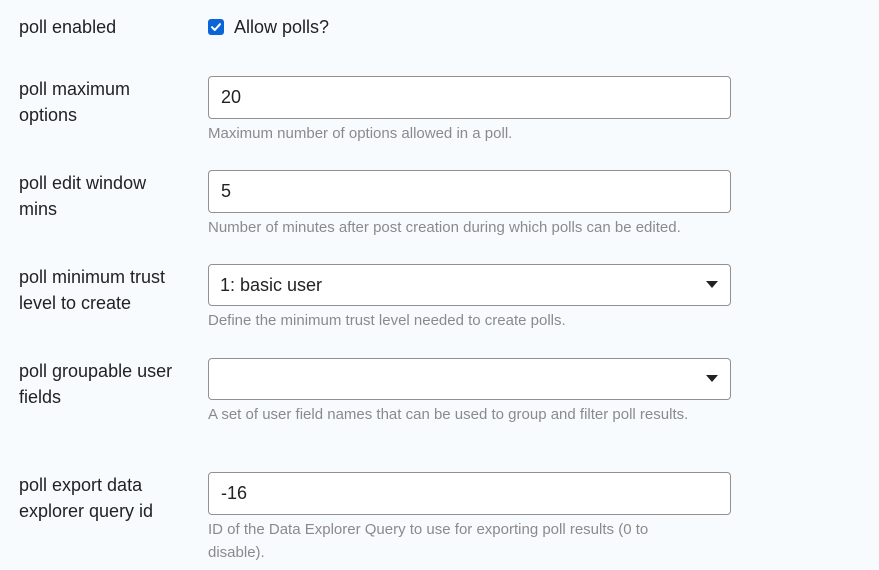  I want to click on poll-edit-window-input: 5, so click(469, 191).